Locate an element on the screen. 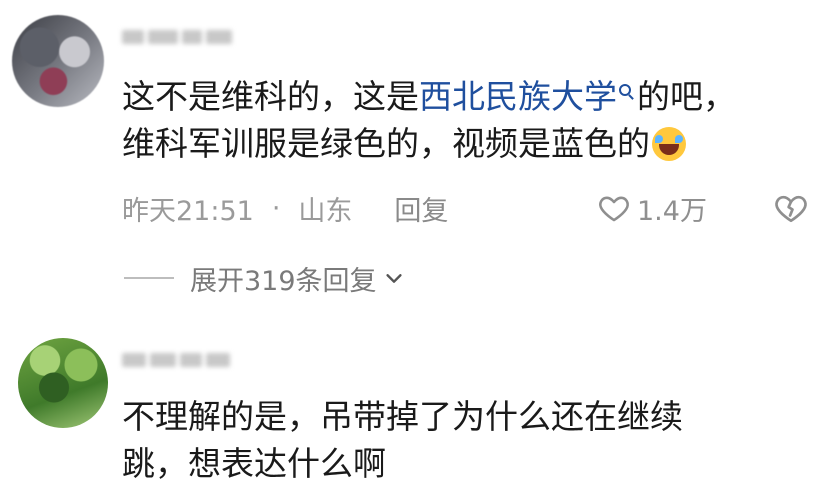 Image resolution: width=828 pixels, height=487 pixels. comment-text-line2: 维科军训服是绿色的，视频是蓝色的 is located at coordinates (386, 143).